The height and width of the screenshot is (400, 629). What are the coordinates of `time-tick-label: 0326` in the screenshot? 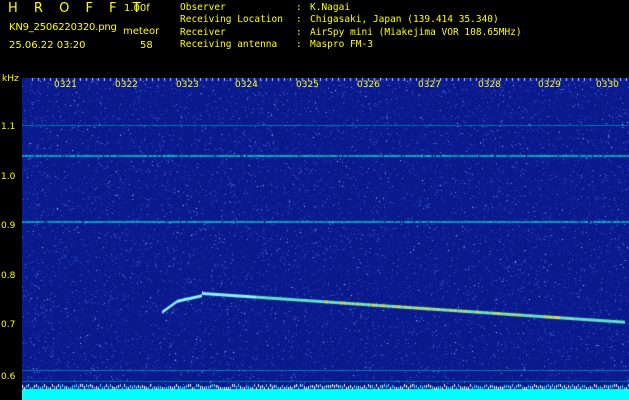 It's located at (368, 85).